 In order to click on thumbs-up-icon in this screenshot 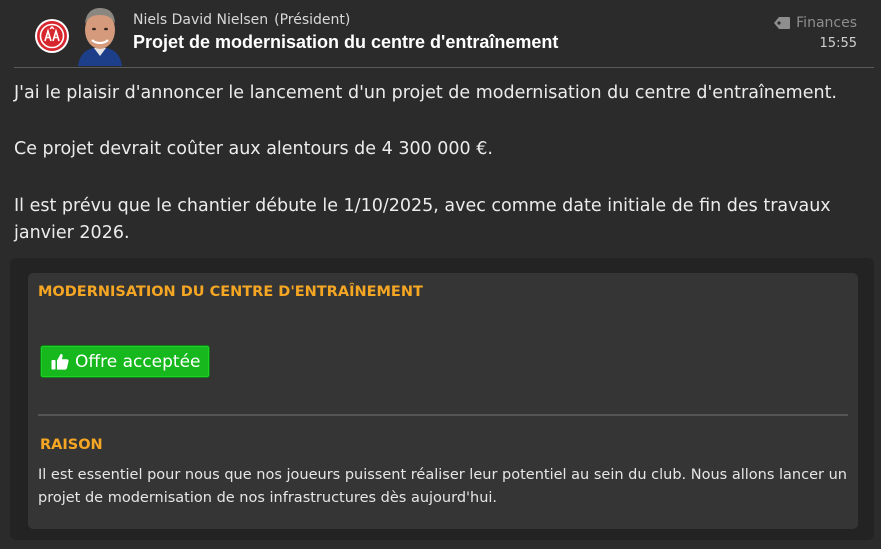, I will do `click(60, 361)`.